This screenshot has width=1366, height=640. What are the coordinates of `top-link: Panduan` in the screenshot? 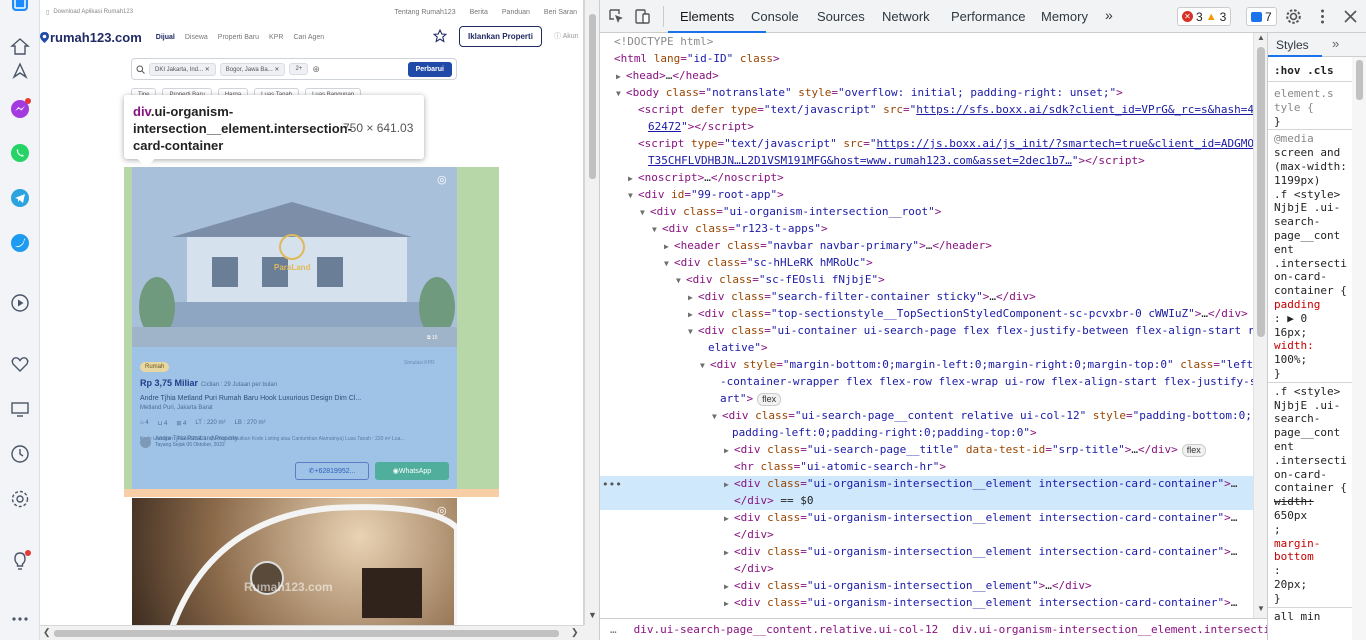 It's located at (516, 12).